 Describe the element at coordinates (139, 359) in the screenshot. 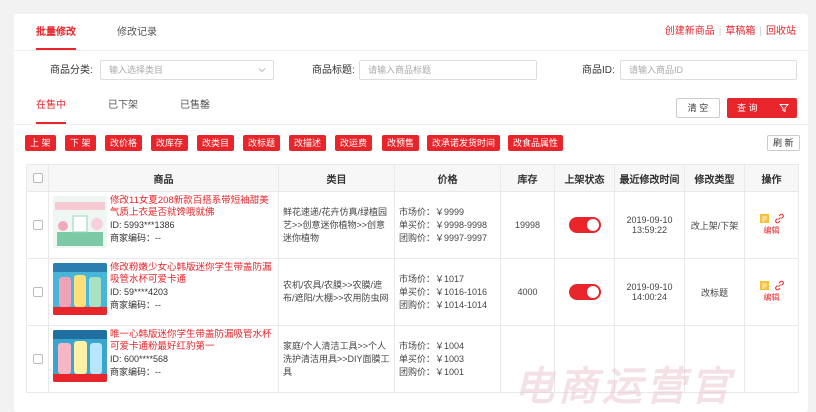

I see `product-id: ID: 600****568` at that location.